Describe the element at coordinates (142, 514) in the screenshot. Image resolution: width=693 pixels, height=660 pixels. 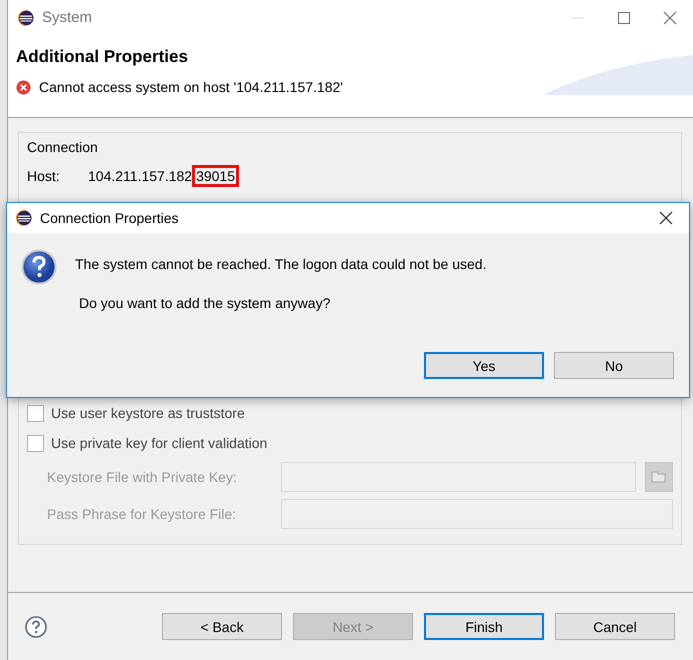
I see `field-label: Pass Phrase for Keystore File:` at that location.